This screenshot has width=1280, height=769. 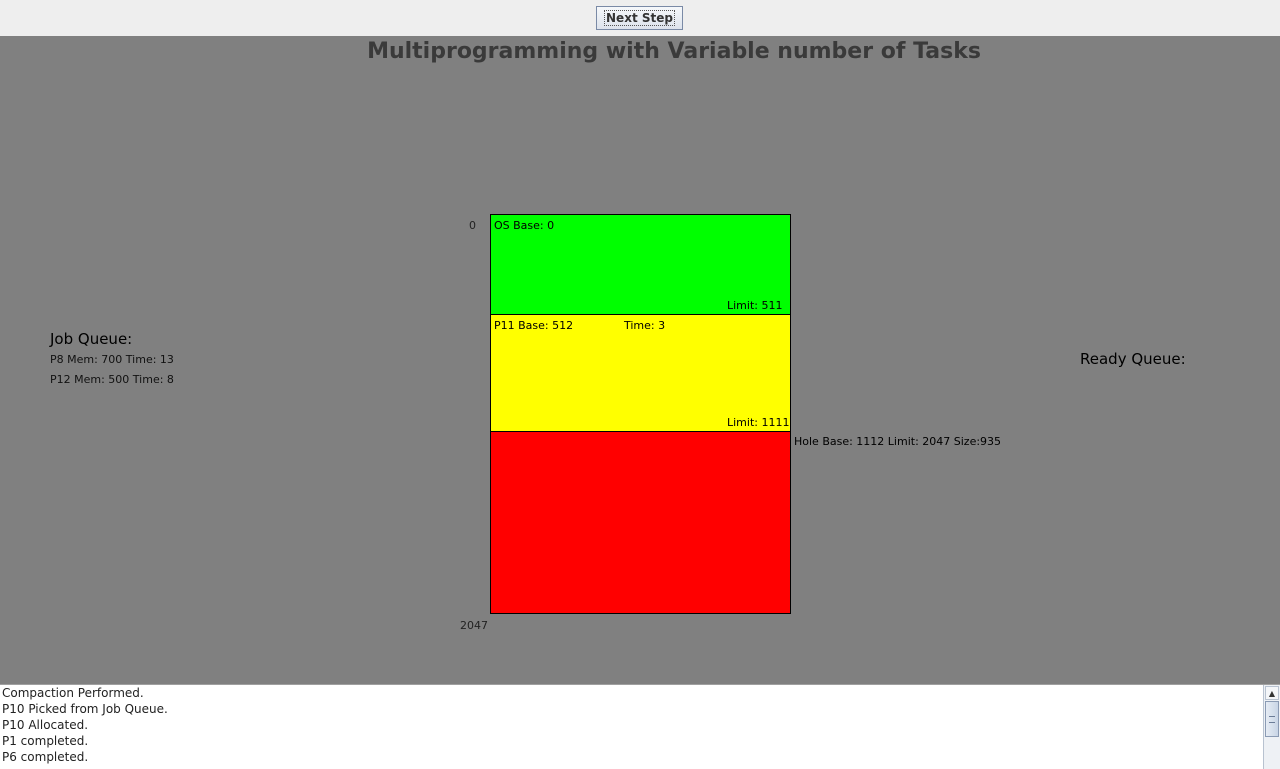 I want to click on log-scrollbar: ▲, so click(x=1271, y=727).